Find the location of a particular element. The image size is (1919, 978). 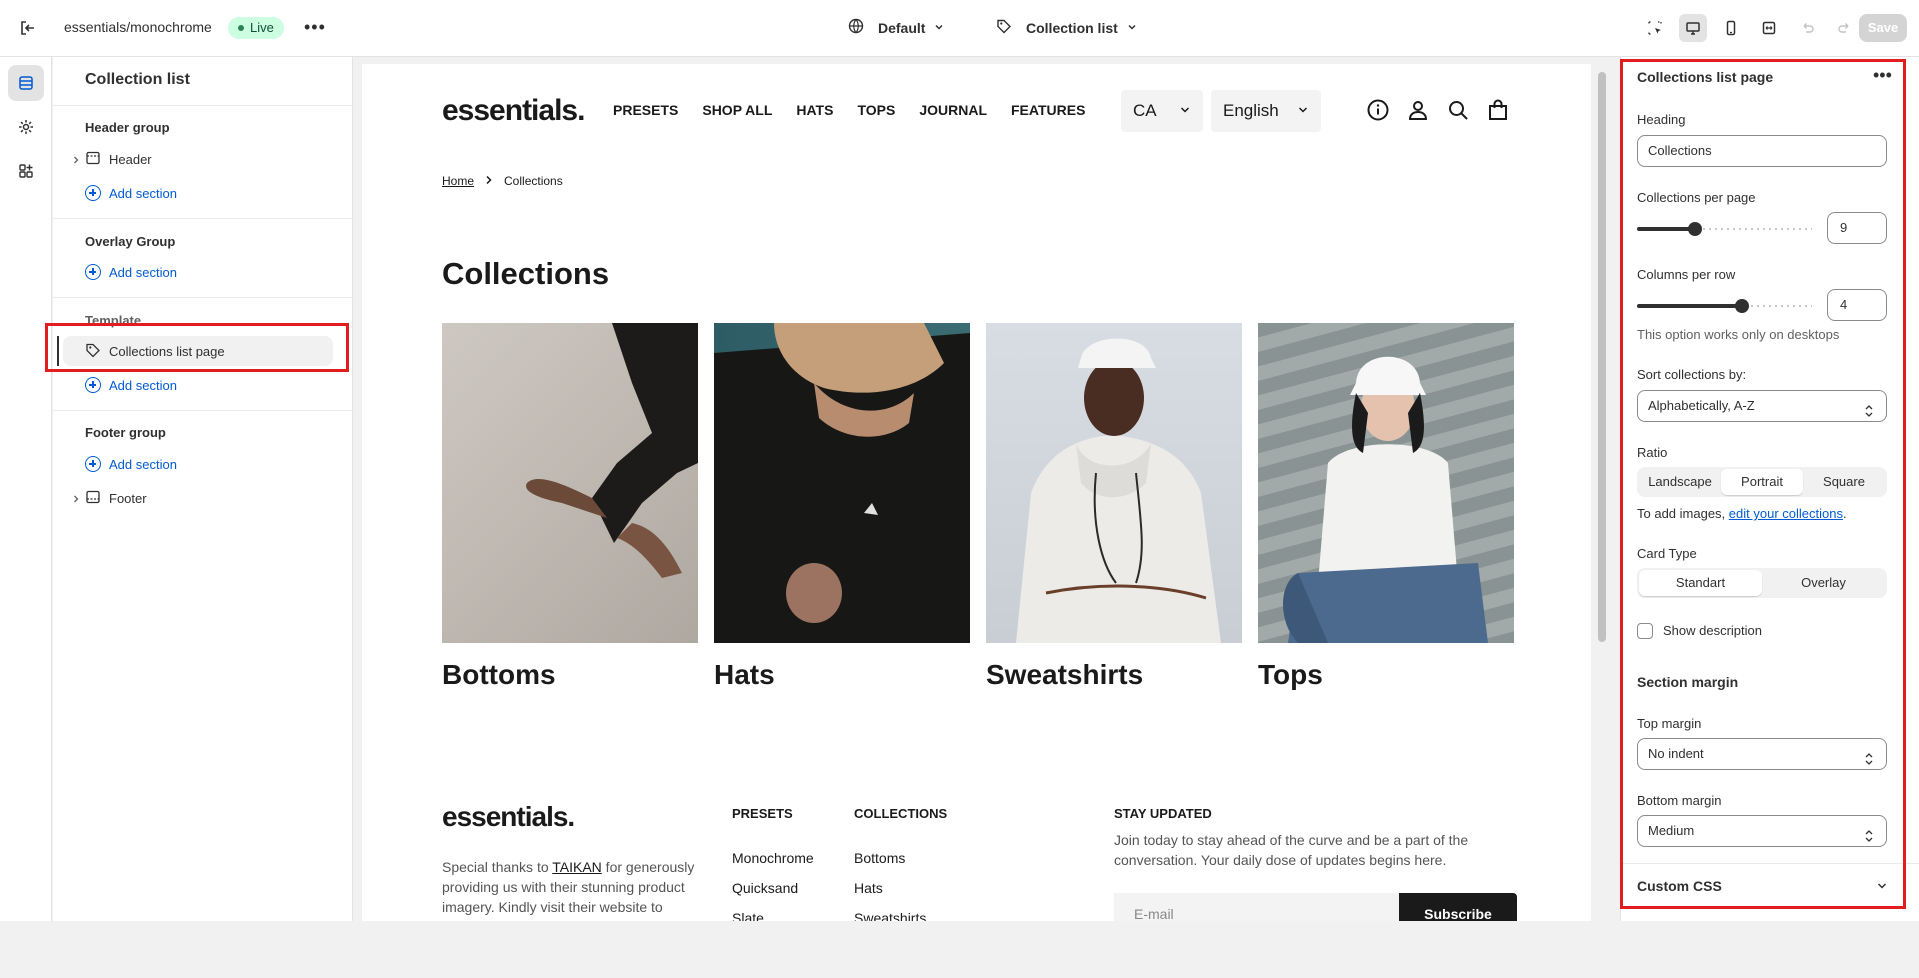

nav-link: HATS is located at coordinates (814, 110).